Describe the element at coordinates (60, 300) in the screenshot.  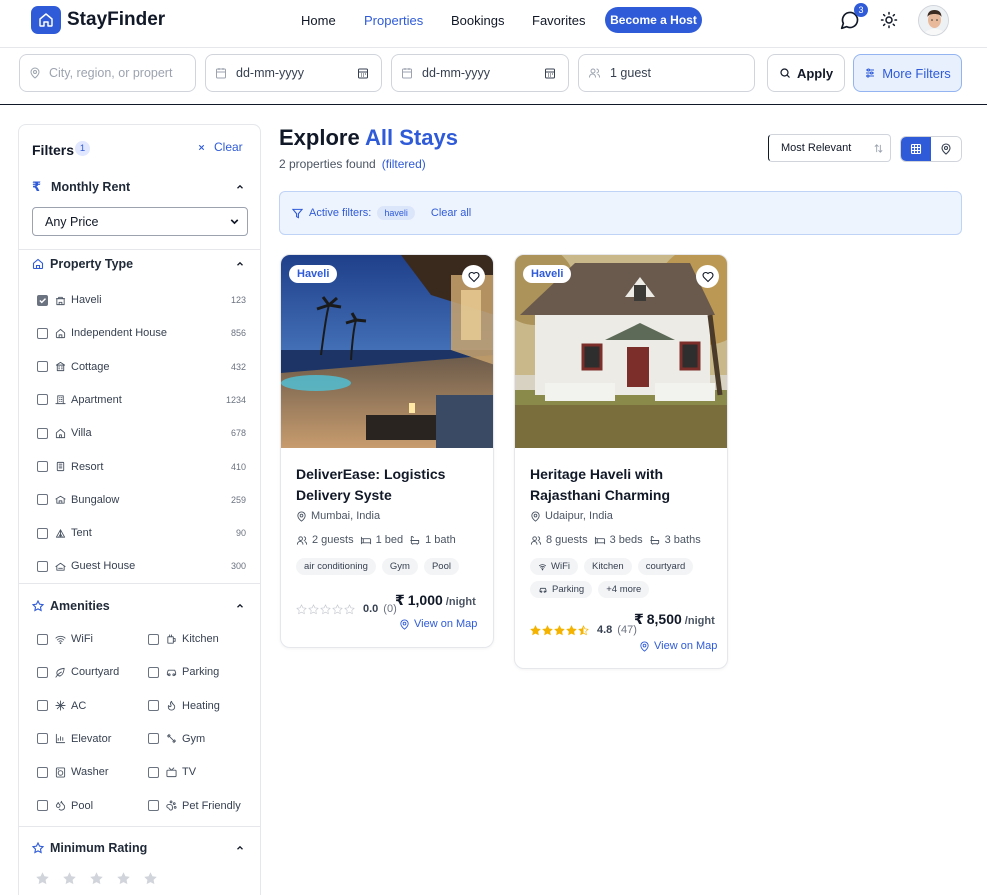
I see `haveli-icon` at that location.